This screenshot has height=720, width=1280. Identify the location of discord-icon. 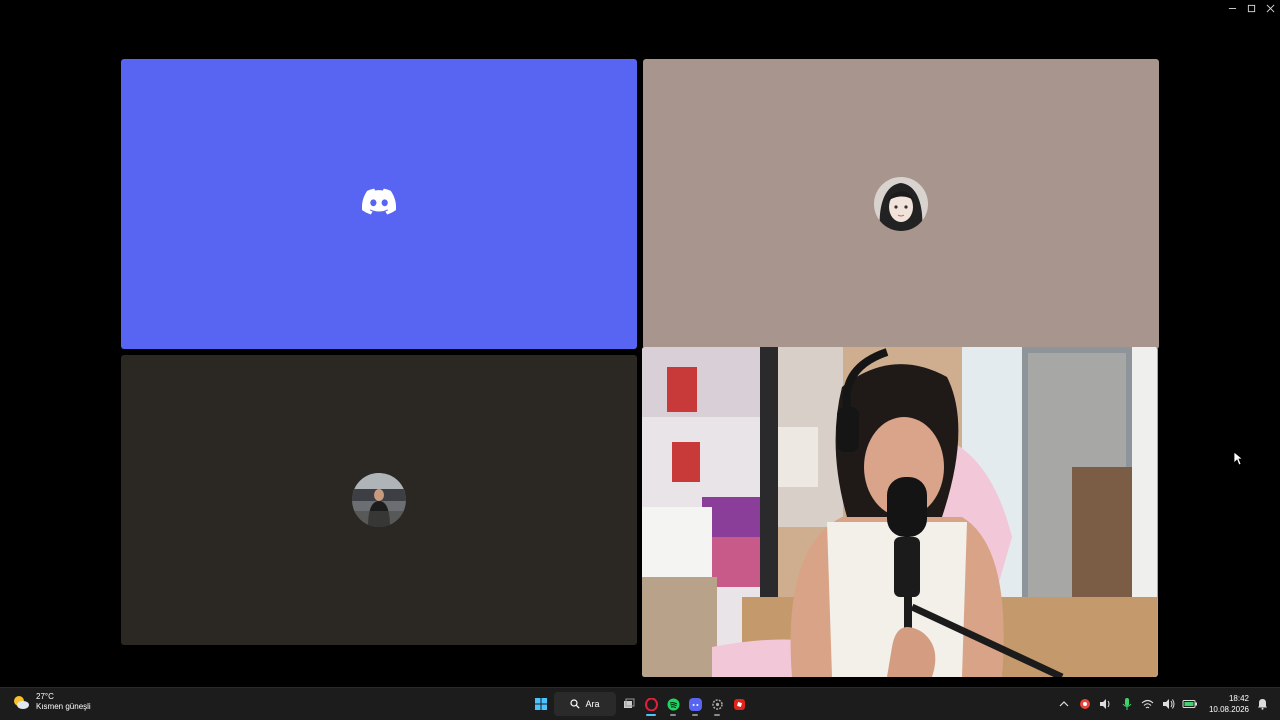
(695, 704).